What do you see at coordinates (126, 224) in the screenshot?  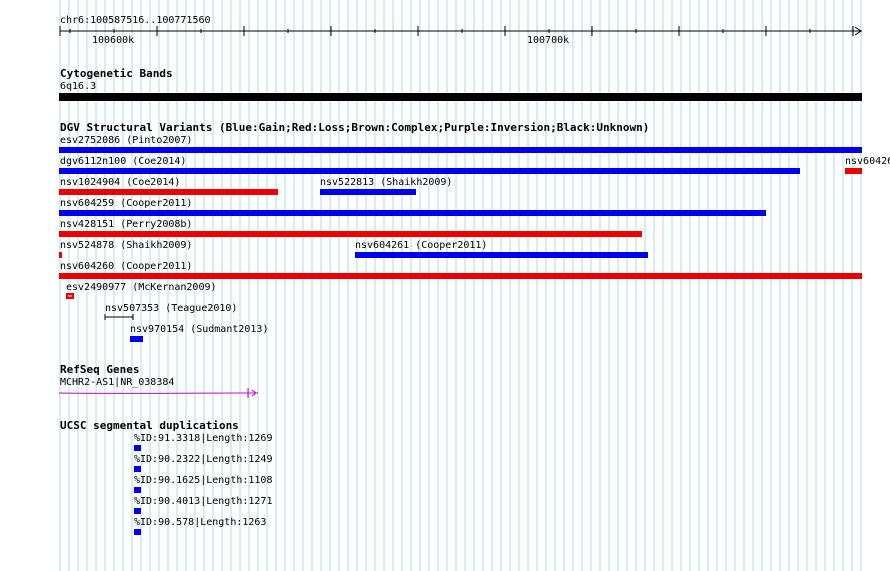 I see `variant-label-nsv428151: nsv428151 (Perry2008b)` at bounding box center [126, 224].